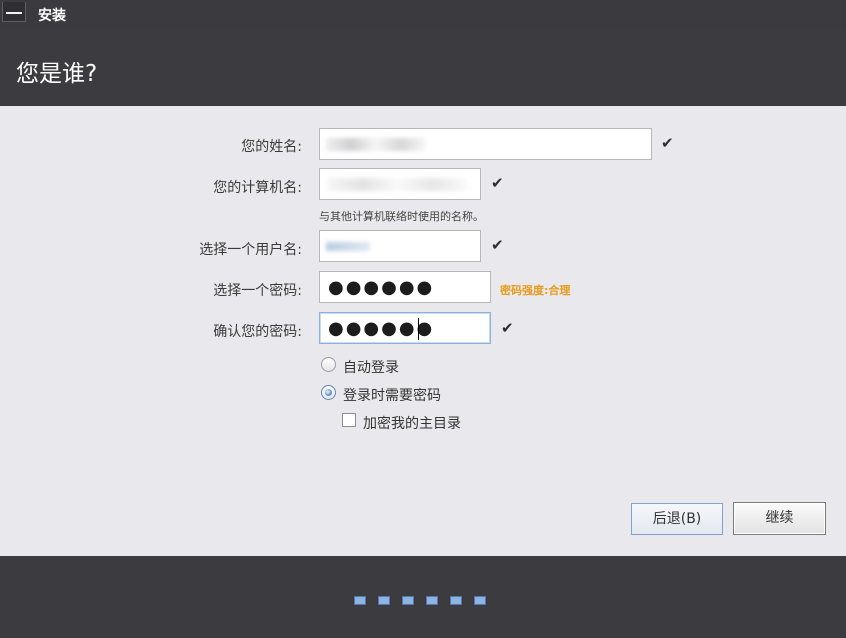 The width and height of the screenshot is (846, 638). What do you see at coordinates (405, 328) in the screenshot?
I see `confirm-password-field: ●●●●●●` at bounding box center [405, 328].